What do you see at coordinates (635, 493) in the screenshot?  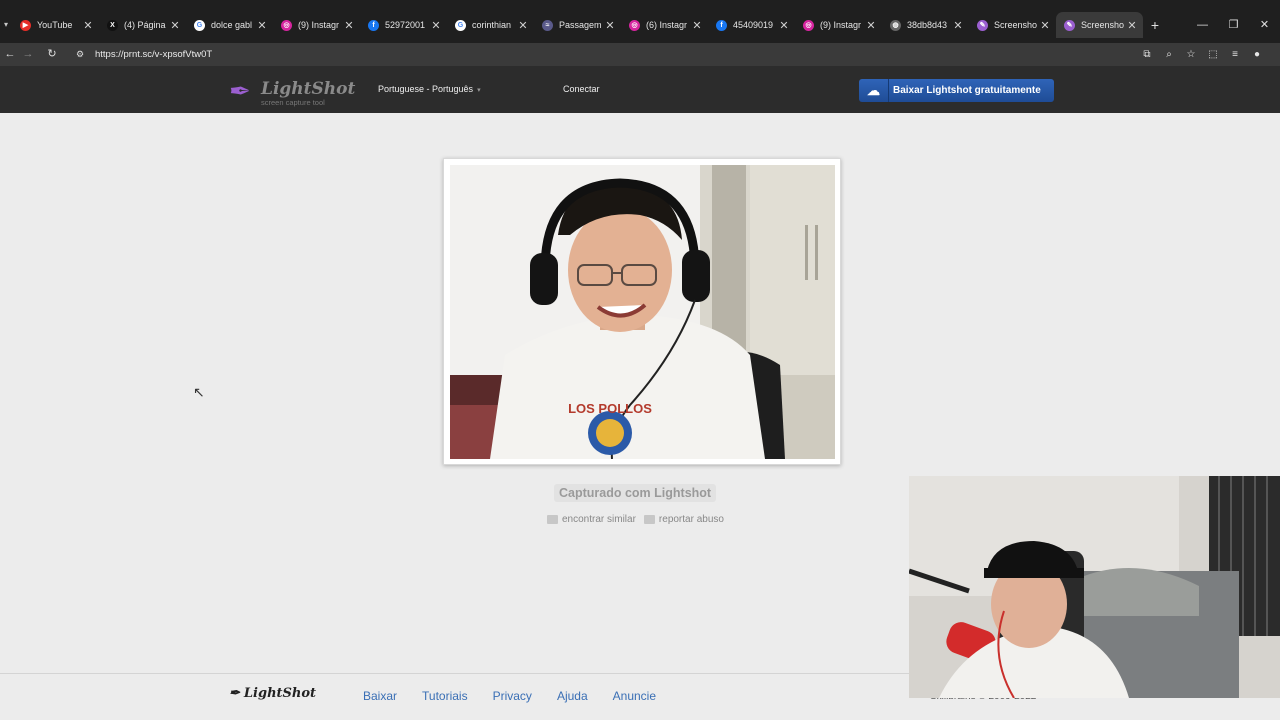 I see `capture-caption: Capturado com Lightshot` at bounding box center [635, 493].